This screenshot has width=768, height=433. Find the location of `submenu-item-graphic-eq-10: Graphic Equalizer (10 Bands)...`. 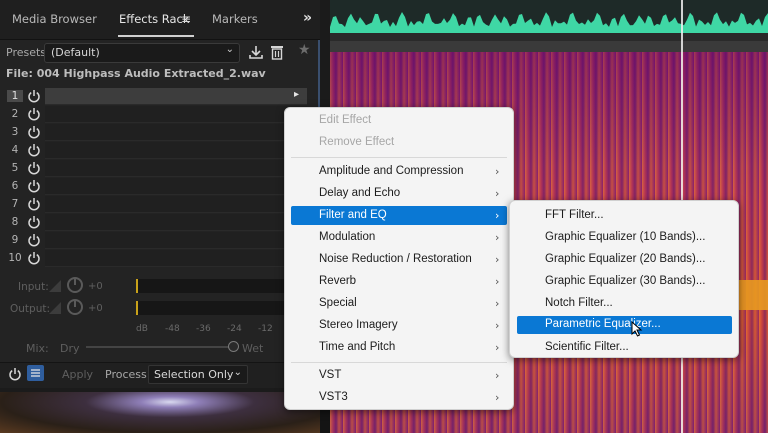

submenu-item-graphic-eq-10: Graphic Equalizer (10 Bands)... is located at coordinates (625, 237).